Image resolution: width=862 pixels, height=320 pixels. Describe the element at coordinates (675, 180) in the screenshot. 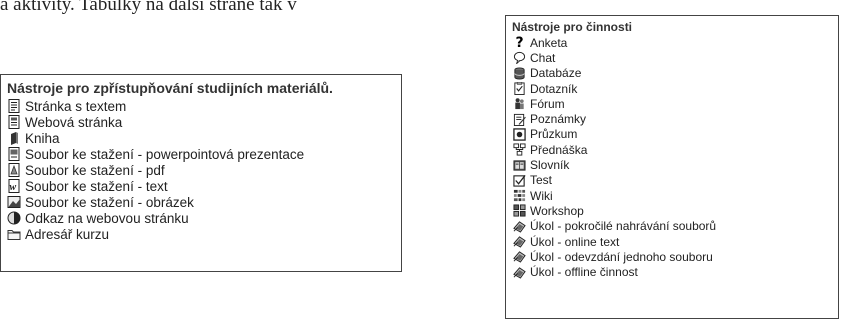

I see `activity-item-test: Test` at that location.